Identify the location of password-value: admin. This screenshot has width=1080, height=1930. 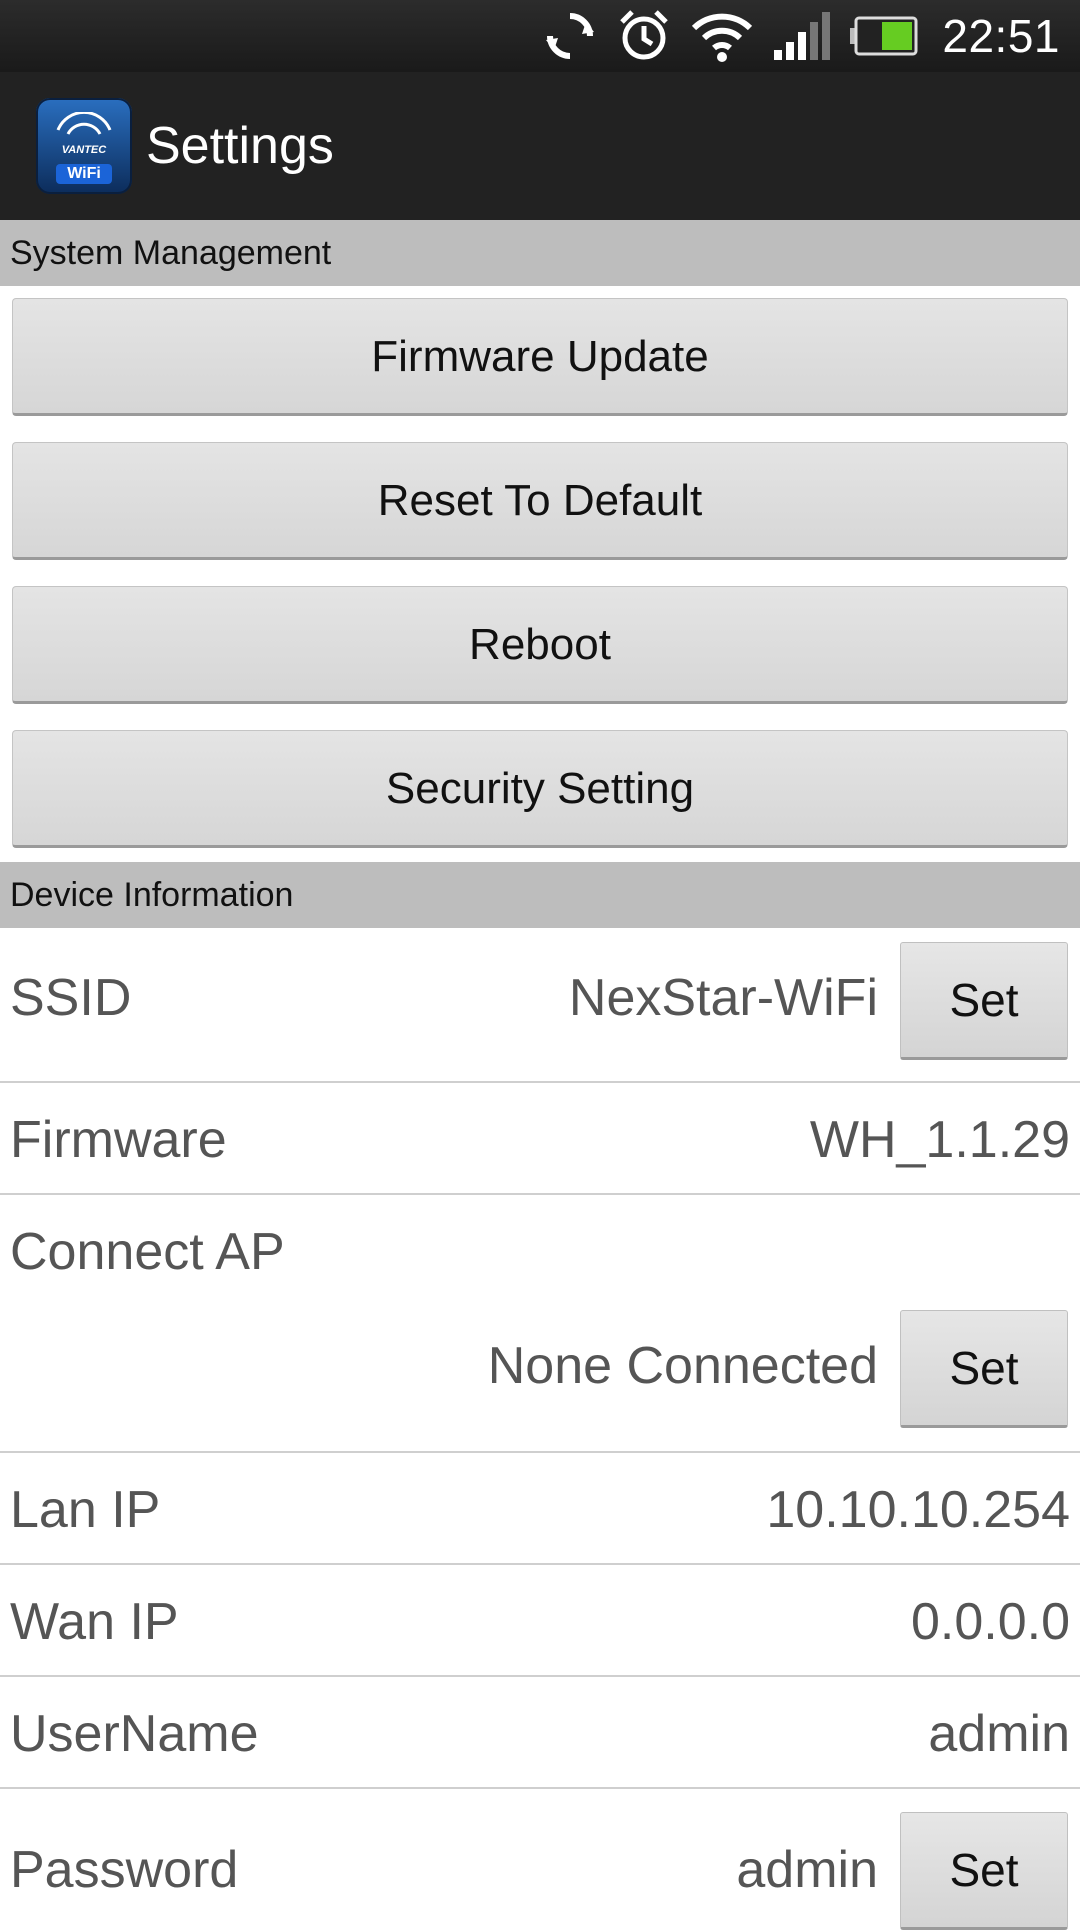
(807, 1870).